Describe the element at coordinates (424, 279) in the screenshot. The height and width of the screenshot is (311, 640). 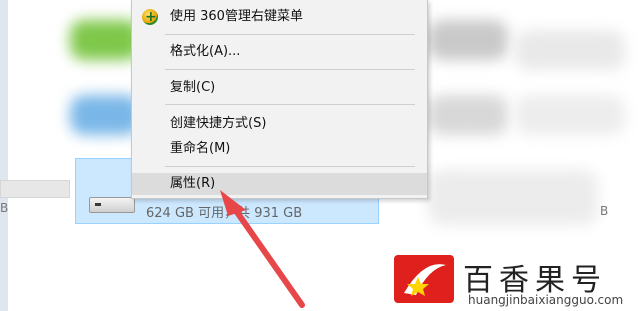
I see `watermark-logo-icon` at that location.